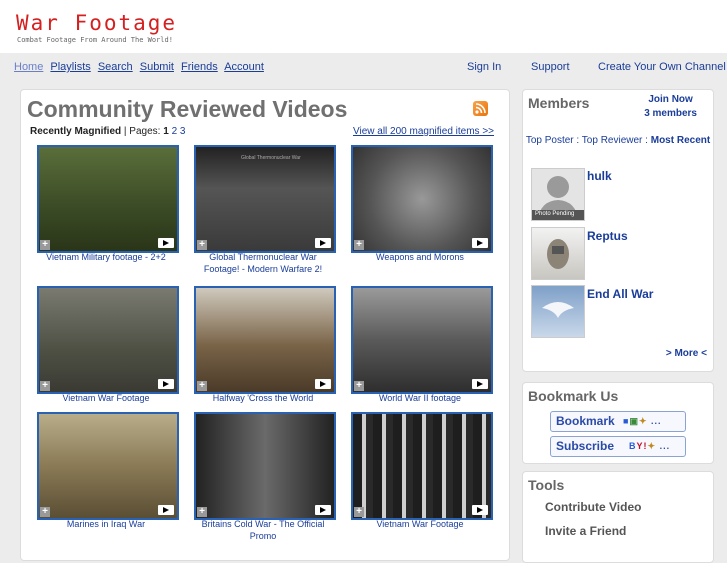 This screenshot has height=563, width=727. I want to click on bookmark-title: Bookmark Us, so click(573, 396).